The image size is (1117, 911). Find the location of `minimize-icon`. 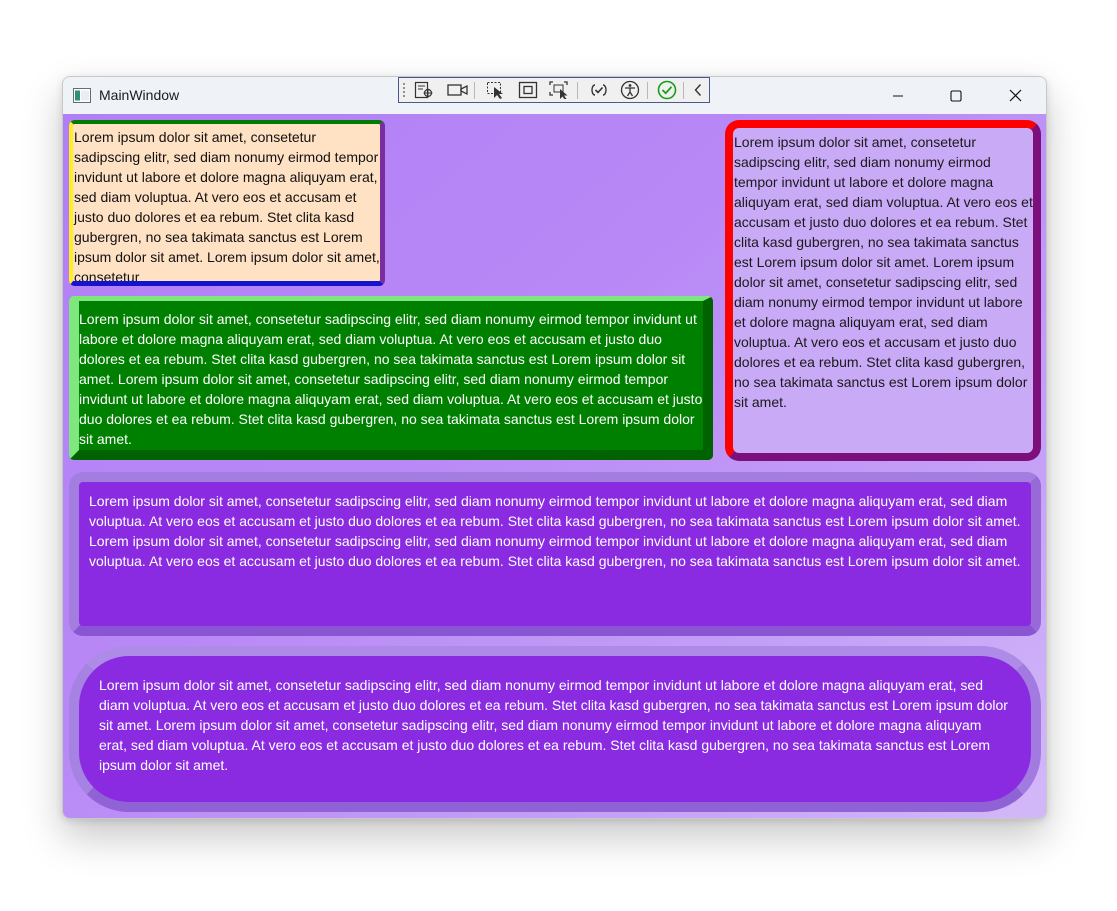

minimize-icon is located at coordinates (898, 95).